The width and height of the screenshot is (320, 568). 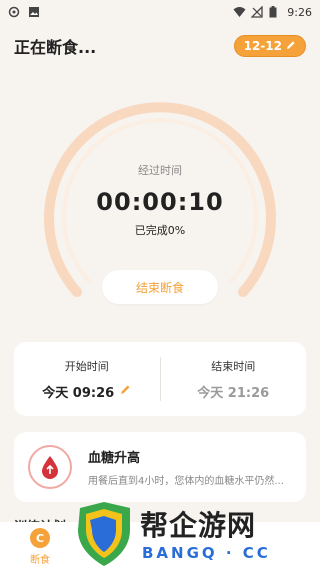 What do you see at coordinates (234, 379) in the screenshot?
I see `end-time-section: 结束时间 今天 21:26` at bounding box center [234, 379].